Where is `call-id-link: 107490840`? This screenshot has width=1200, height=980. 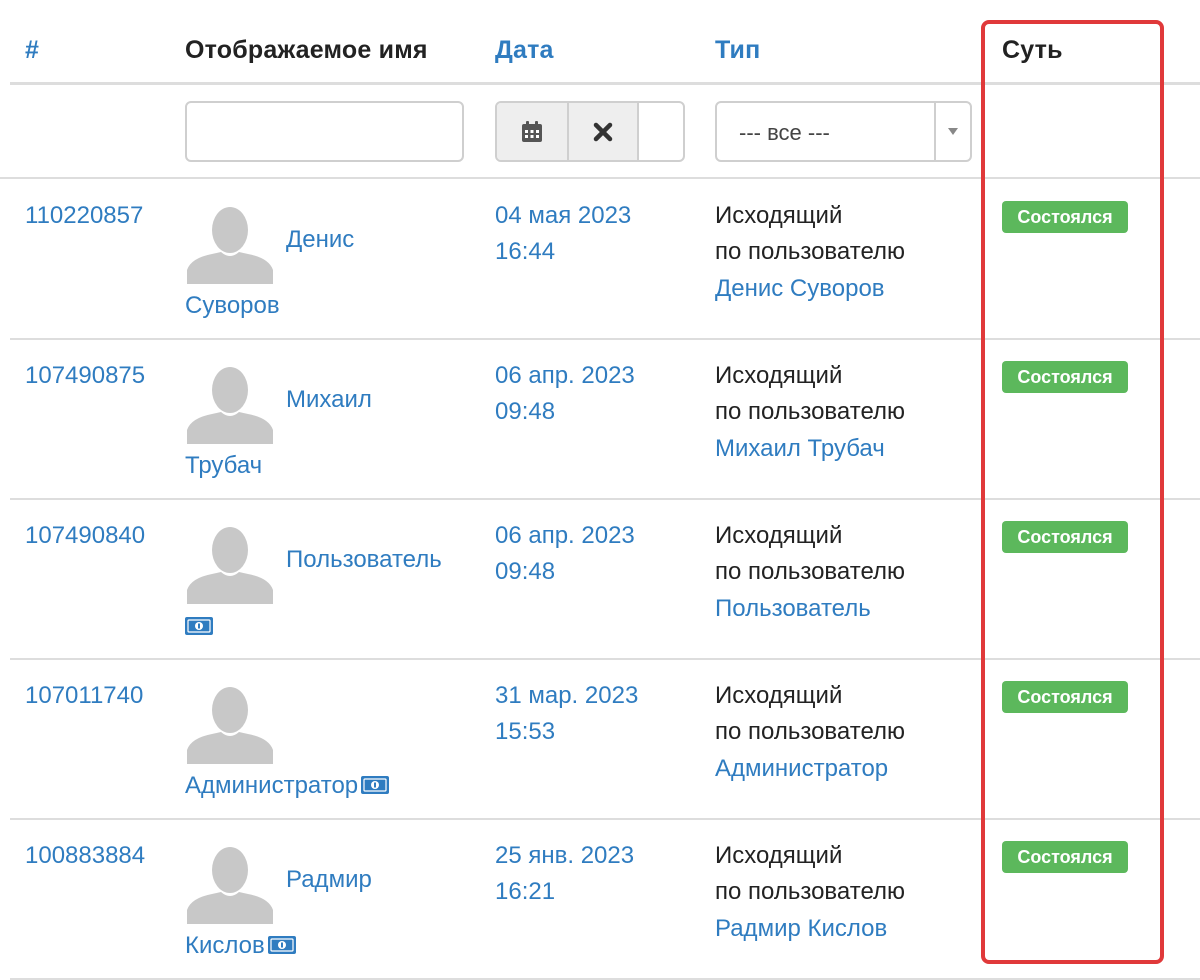 call-id-link: 107490840 is located at coordinates (85, 536).